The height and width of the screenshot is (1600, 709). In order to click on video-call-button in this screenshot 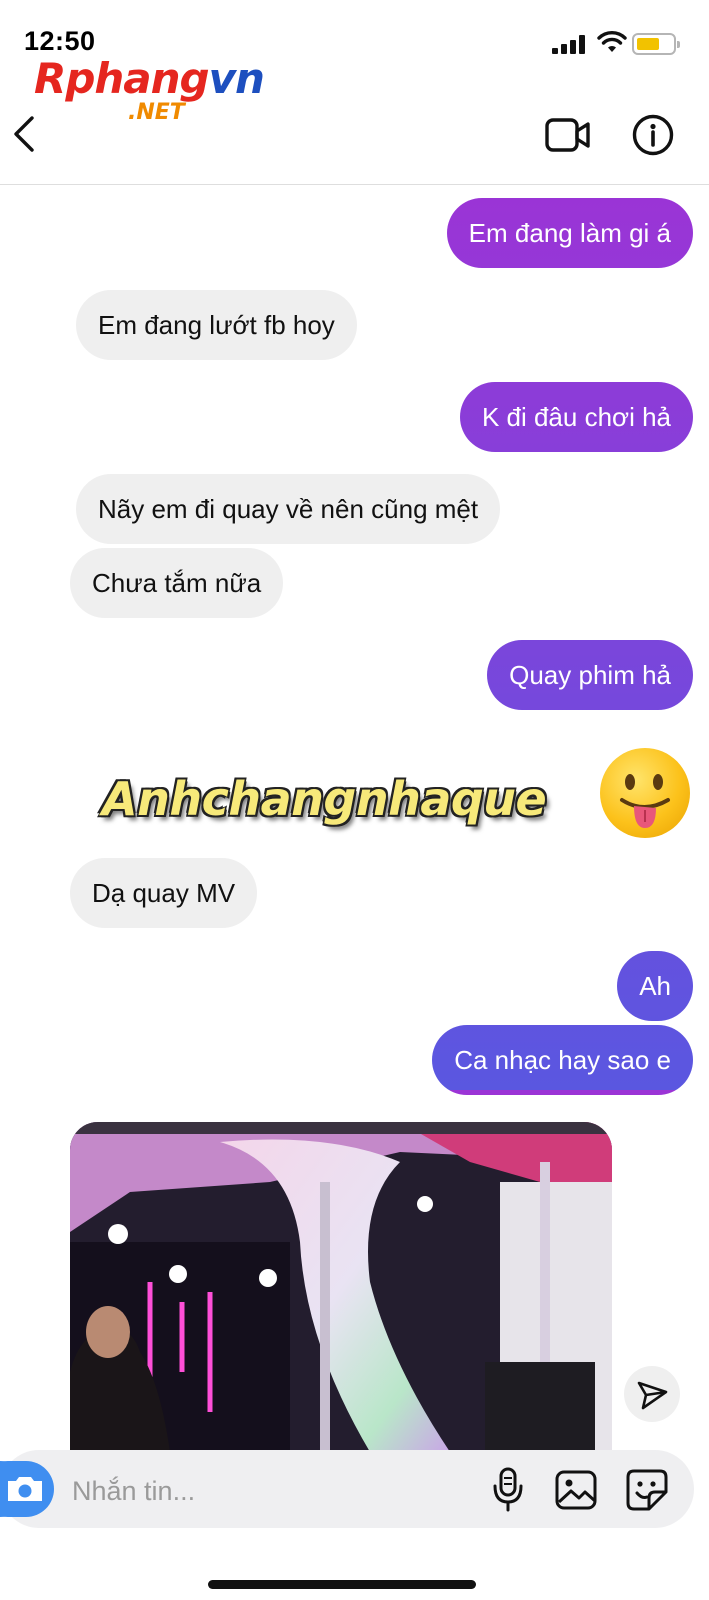, I will do `click(568, 135)`.